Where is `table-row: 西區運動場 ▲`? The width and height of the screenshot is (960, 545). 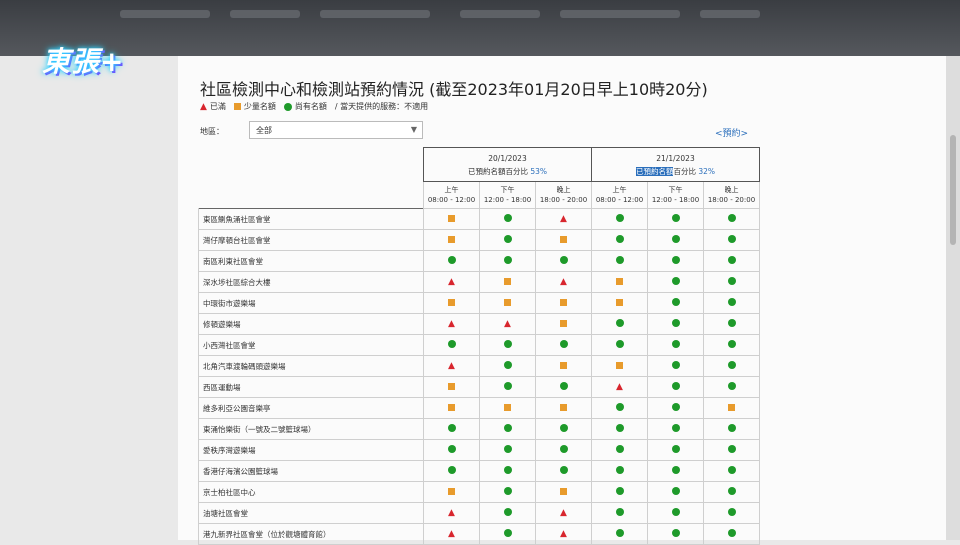 table-row: 西區運動場 ▲ is located at coordinates (479, 387).